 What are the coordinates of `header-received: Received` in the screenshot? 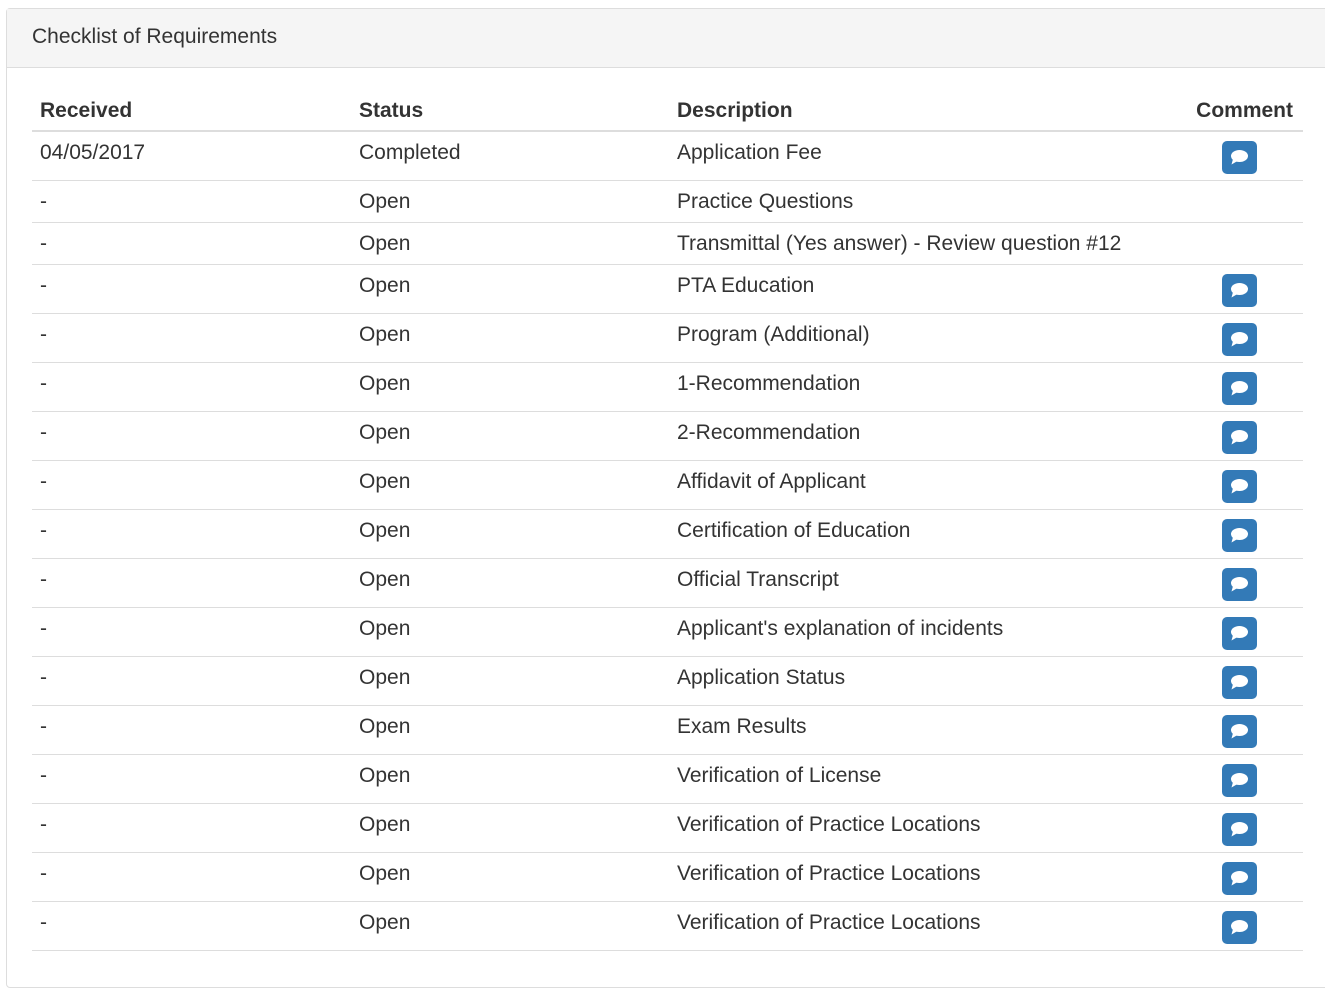 It's located at (191, 111).